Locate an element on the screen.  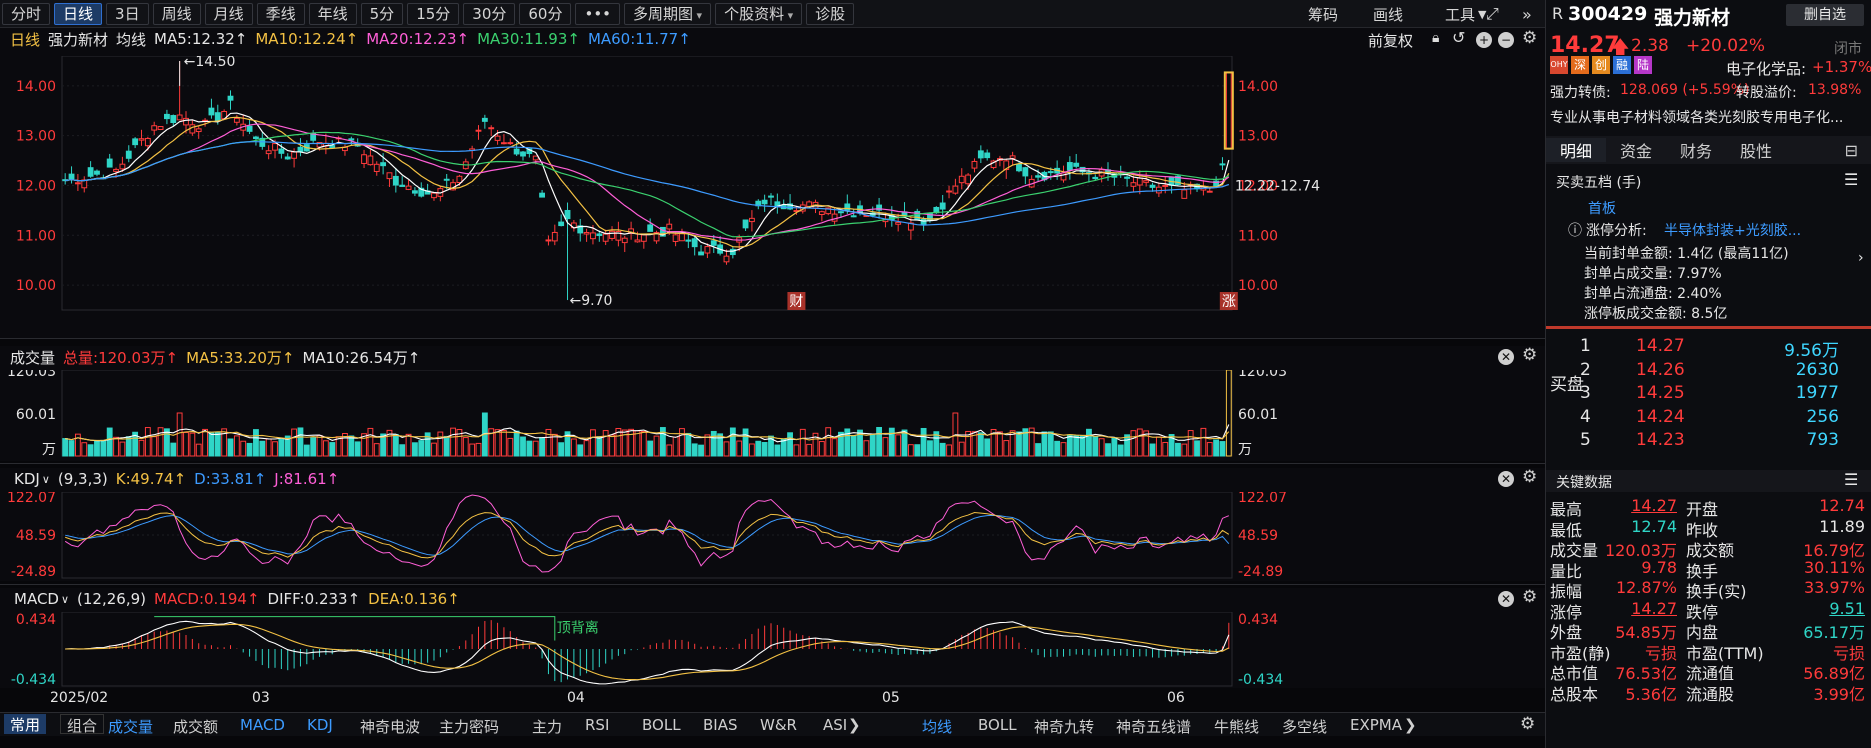
period-button: 30分 is located at coordinates (489, 13).